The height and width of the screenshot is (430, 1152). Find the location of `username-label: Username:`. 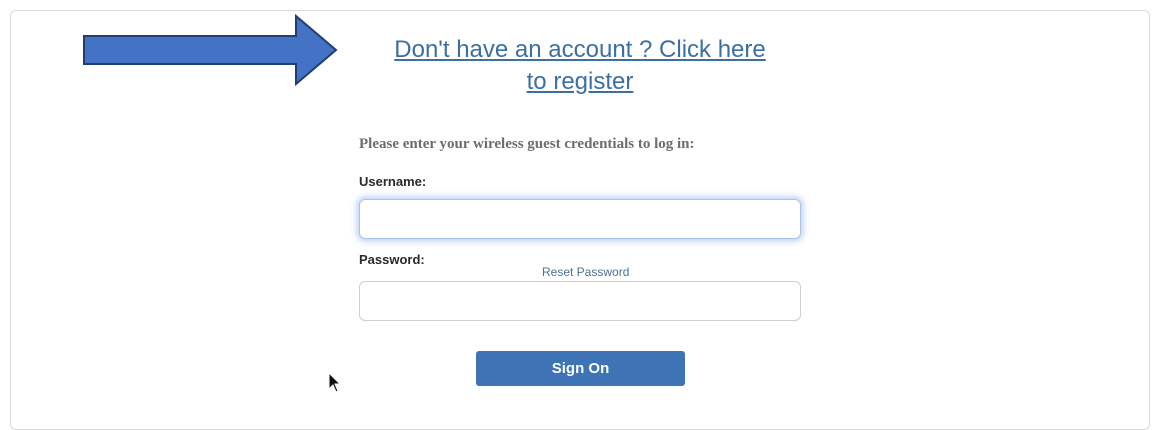

username-label: Username: is located at coordinates (393, 181).